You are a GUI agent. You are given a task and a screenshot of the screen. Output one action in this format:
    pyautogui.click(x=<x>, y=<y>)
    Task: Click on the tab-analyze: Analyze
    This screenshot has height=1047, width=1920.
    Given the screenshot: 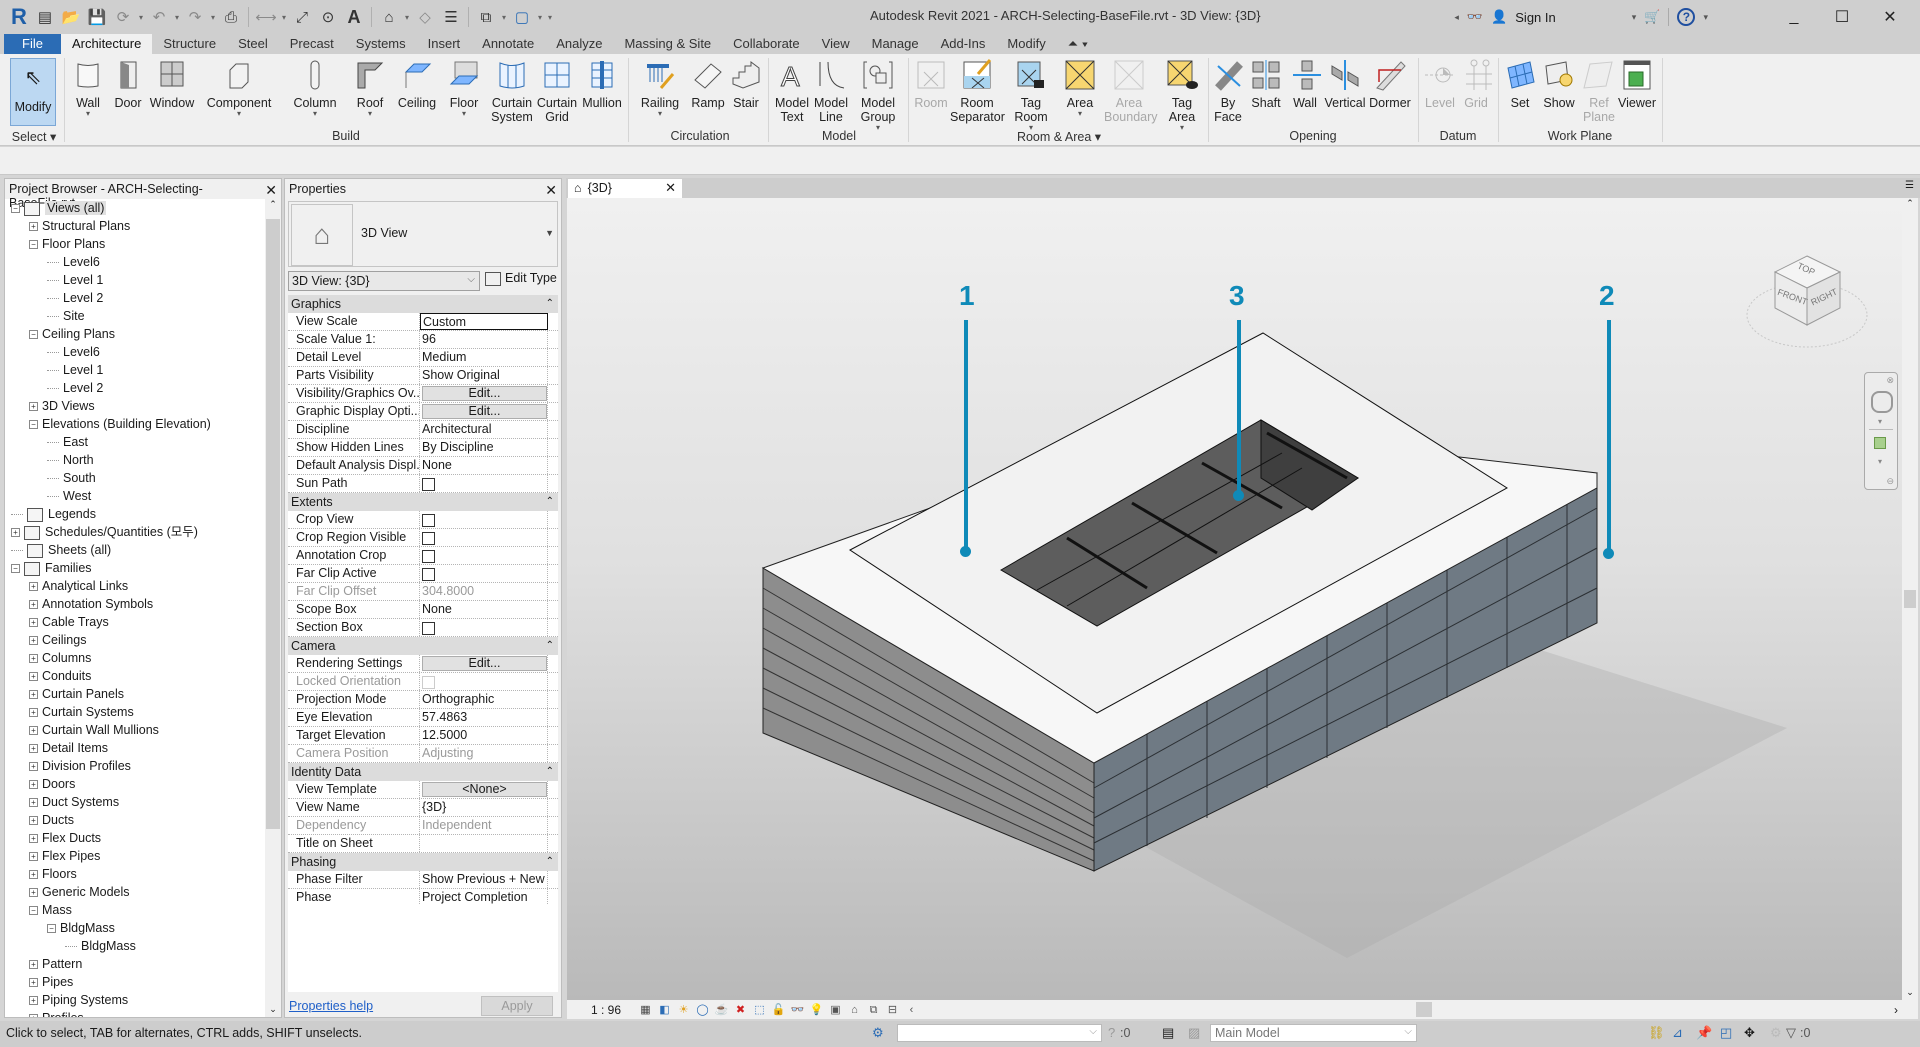 What is the action you would take?
    pyautogui.click(x=579, y=44)
    